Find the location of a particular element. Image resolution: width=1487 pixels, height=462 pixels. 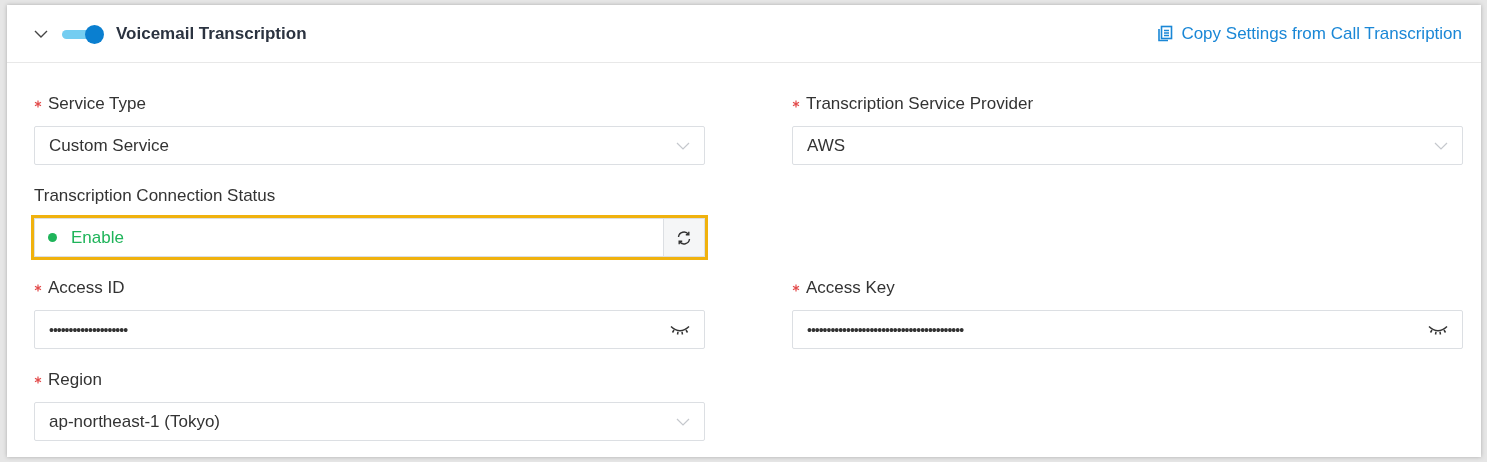

copy-settings-link: Copy Settings from Call Transcription is located at coordinates (1309, 33).